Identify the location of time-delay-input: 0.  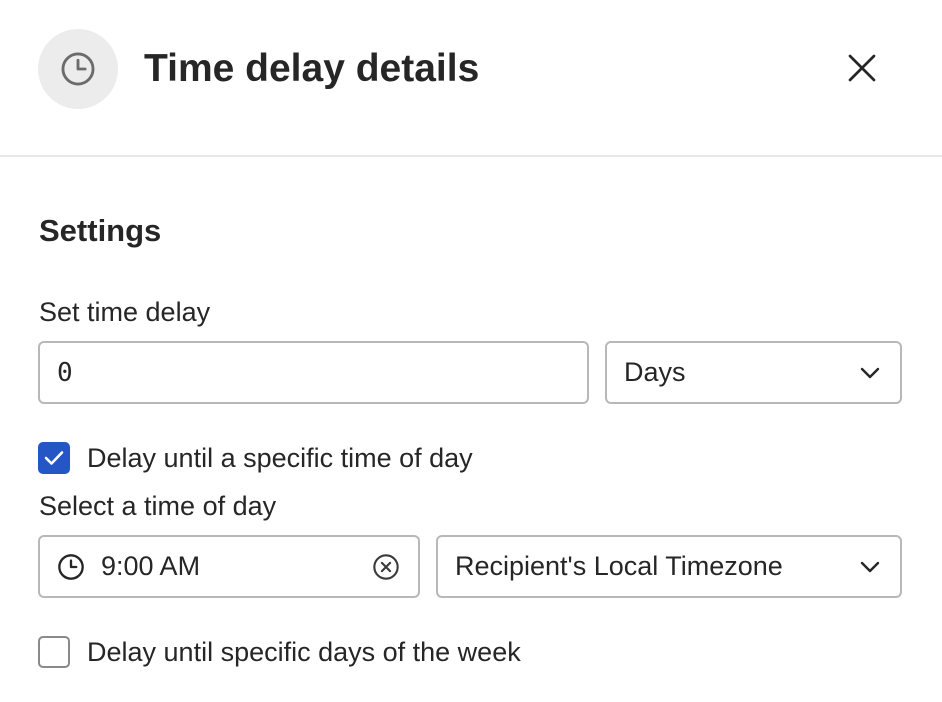
(313, 372).